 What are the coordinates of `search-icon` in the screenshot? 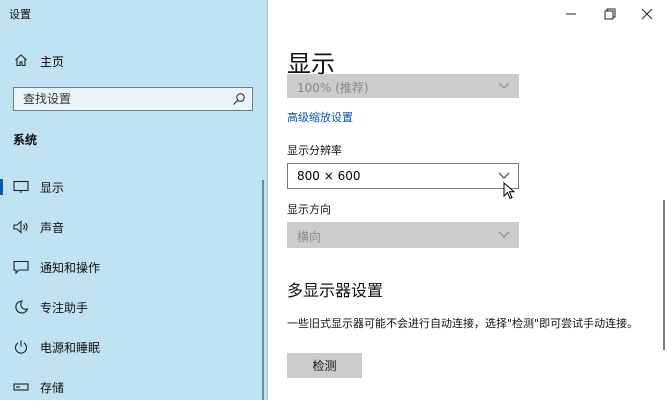 It's located at (239, 99).